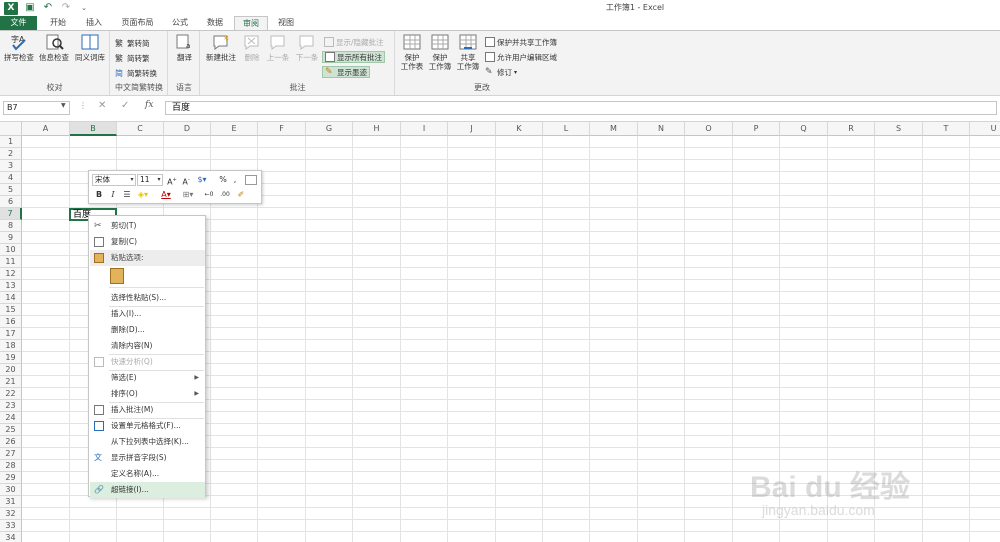 The height and width of the screenshot is (542, 1000). Describe the element at coordinates (147, 346) in the screenshot. I see `menu-item-clear-contents: 清除内容(N)` at that location.